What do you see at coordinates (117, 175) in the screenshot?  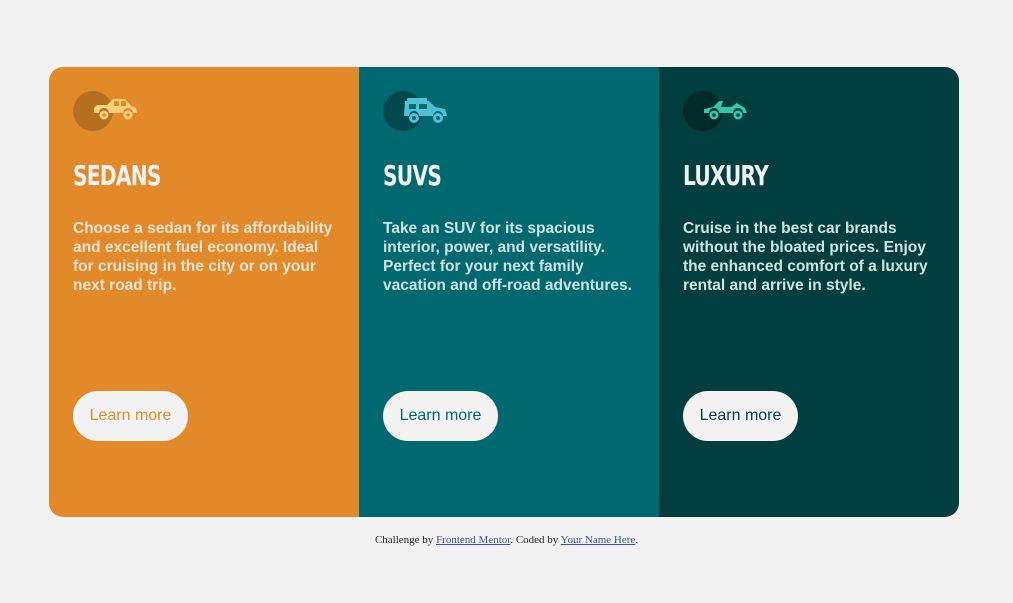 I see `card-title: SEDANS` at bounding box center [117, 175].